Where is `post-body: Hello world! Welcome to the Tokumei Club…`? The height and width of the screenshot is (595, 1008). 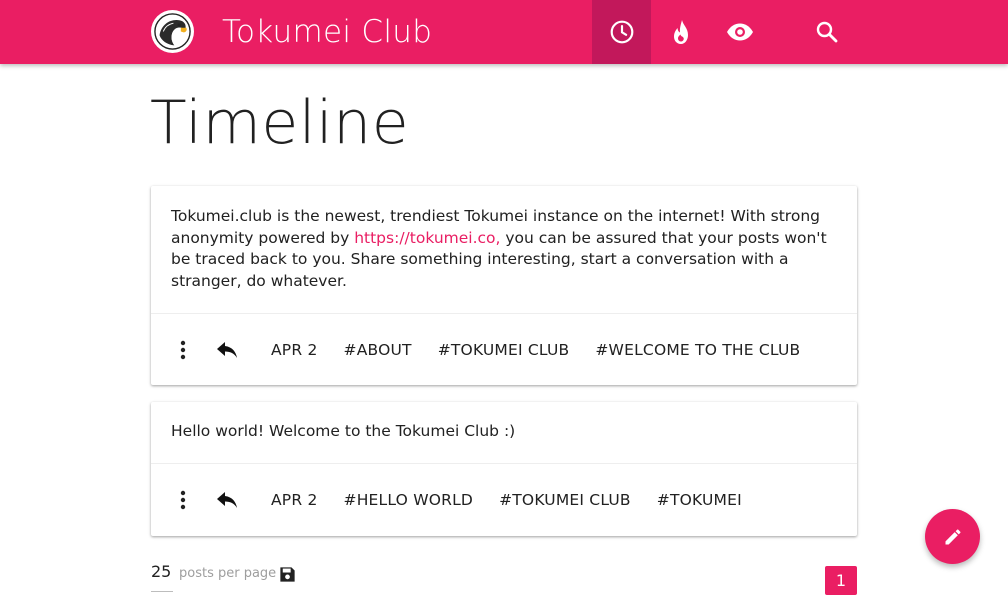 post-body: Hello world! Welcome to the Tokumei Club… is located at coordinates (504, 432).